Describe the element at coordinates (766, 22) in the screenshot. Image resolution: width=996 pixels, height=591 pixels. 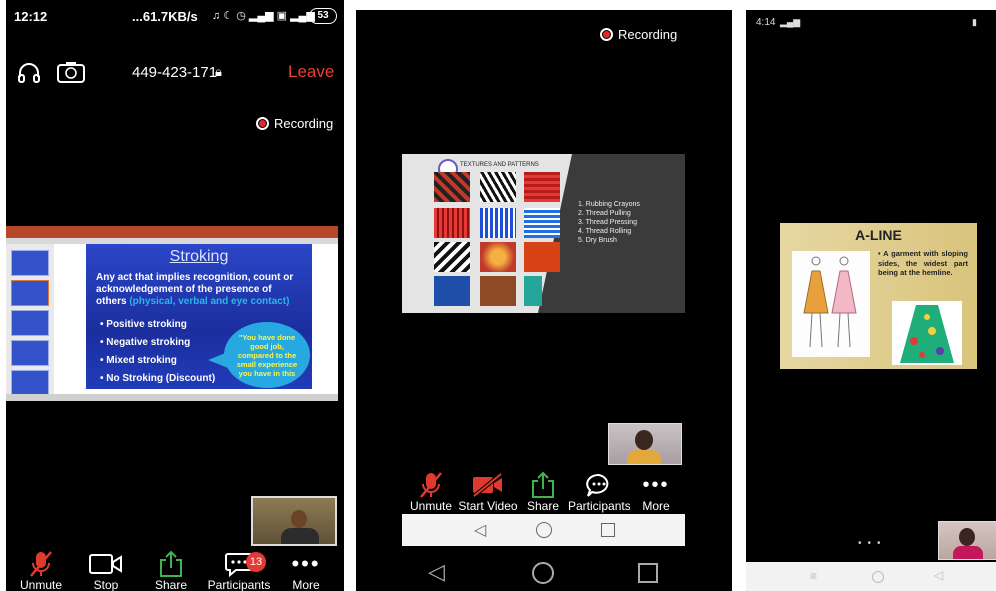
I see `status-time: 4:14` at that location.